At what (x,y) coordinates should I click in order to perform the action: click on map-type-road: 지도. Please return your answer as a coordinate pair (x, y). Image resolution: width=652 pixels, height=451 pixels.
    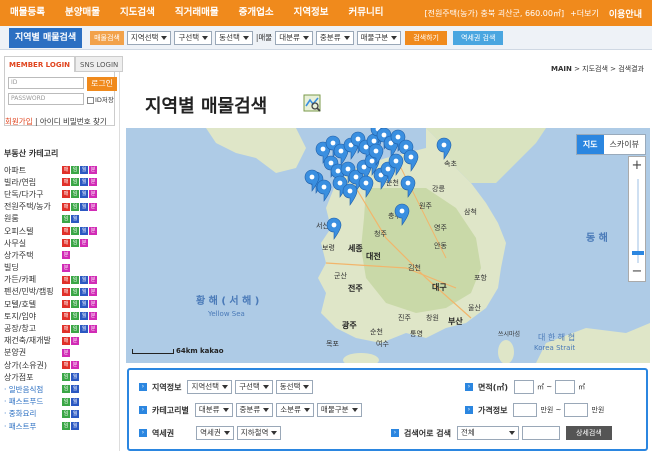
    Looking at the image, I should click on (590, 144).